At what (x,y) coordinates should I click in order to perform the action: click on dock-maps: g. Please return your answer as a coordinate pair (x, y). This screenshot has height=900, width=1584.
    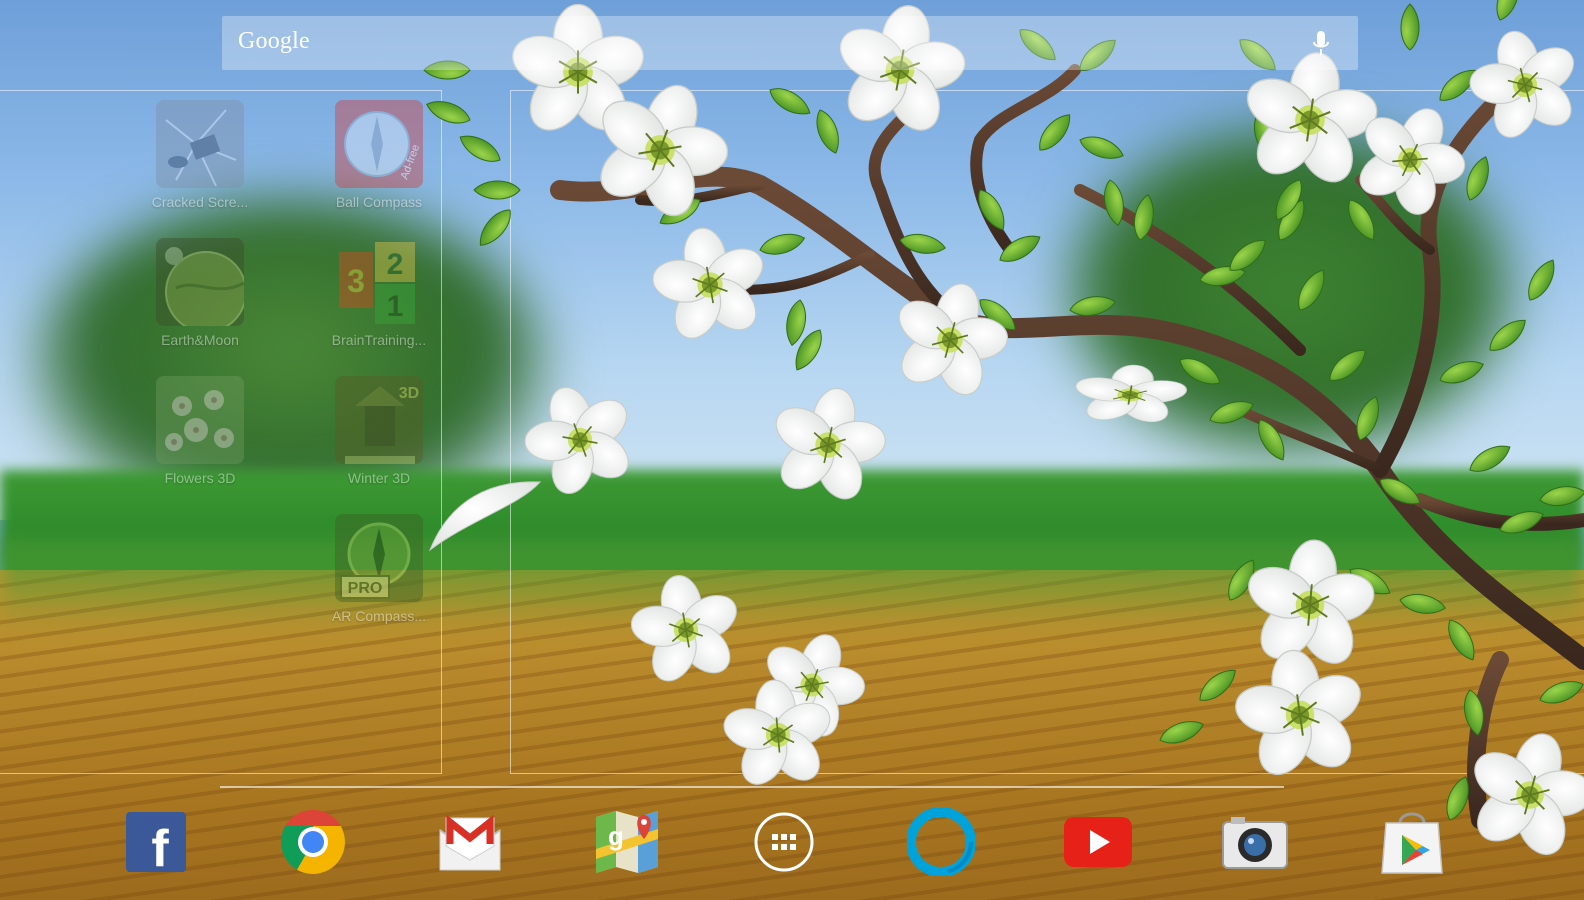
    Looking at the image, I should click on (627, 842).